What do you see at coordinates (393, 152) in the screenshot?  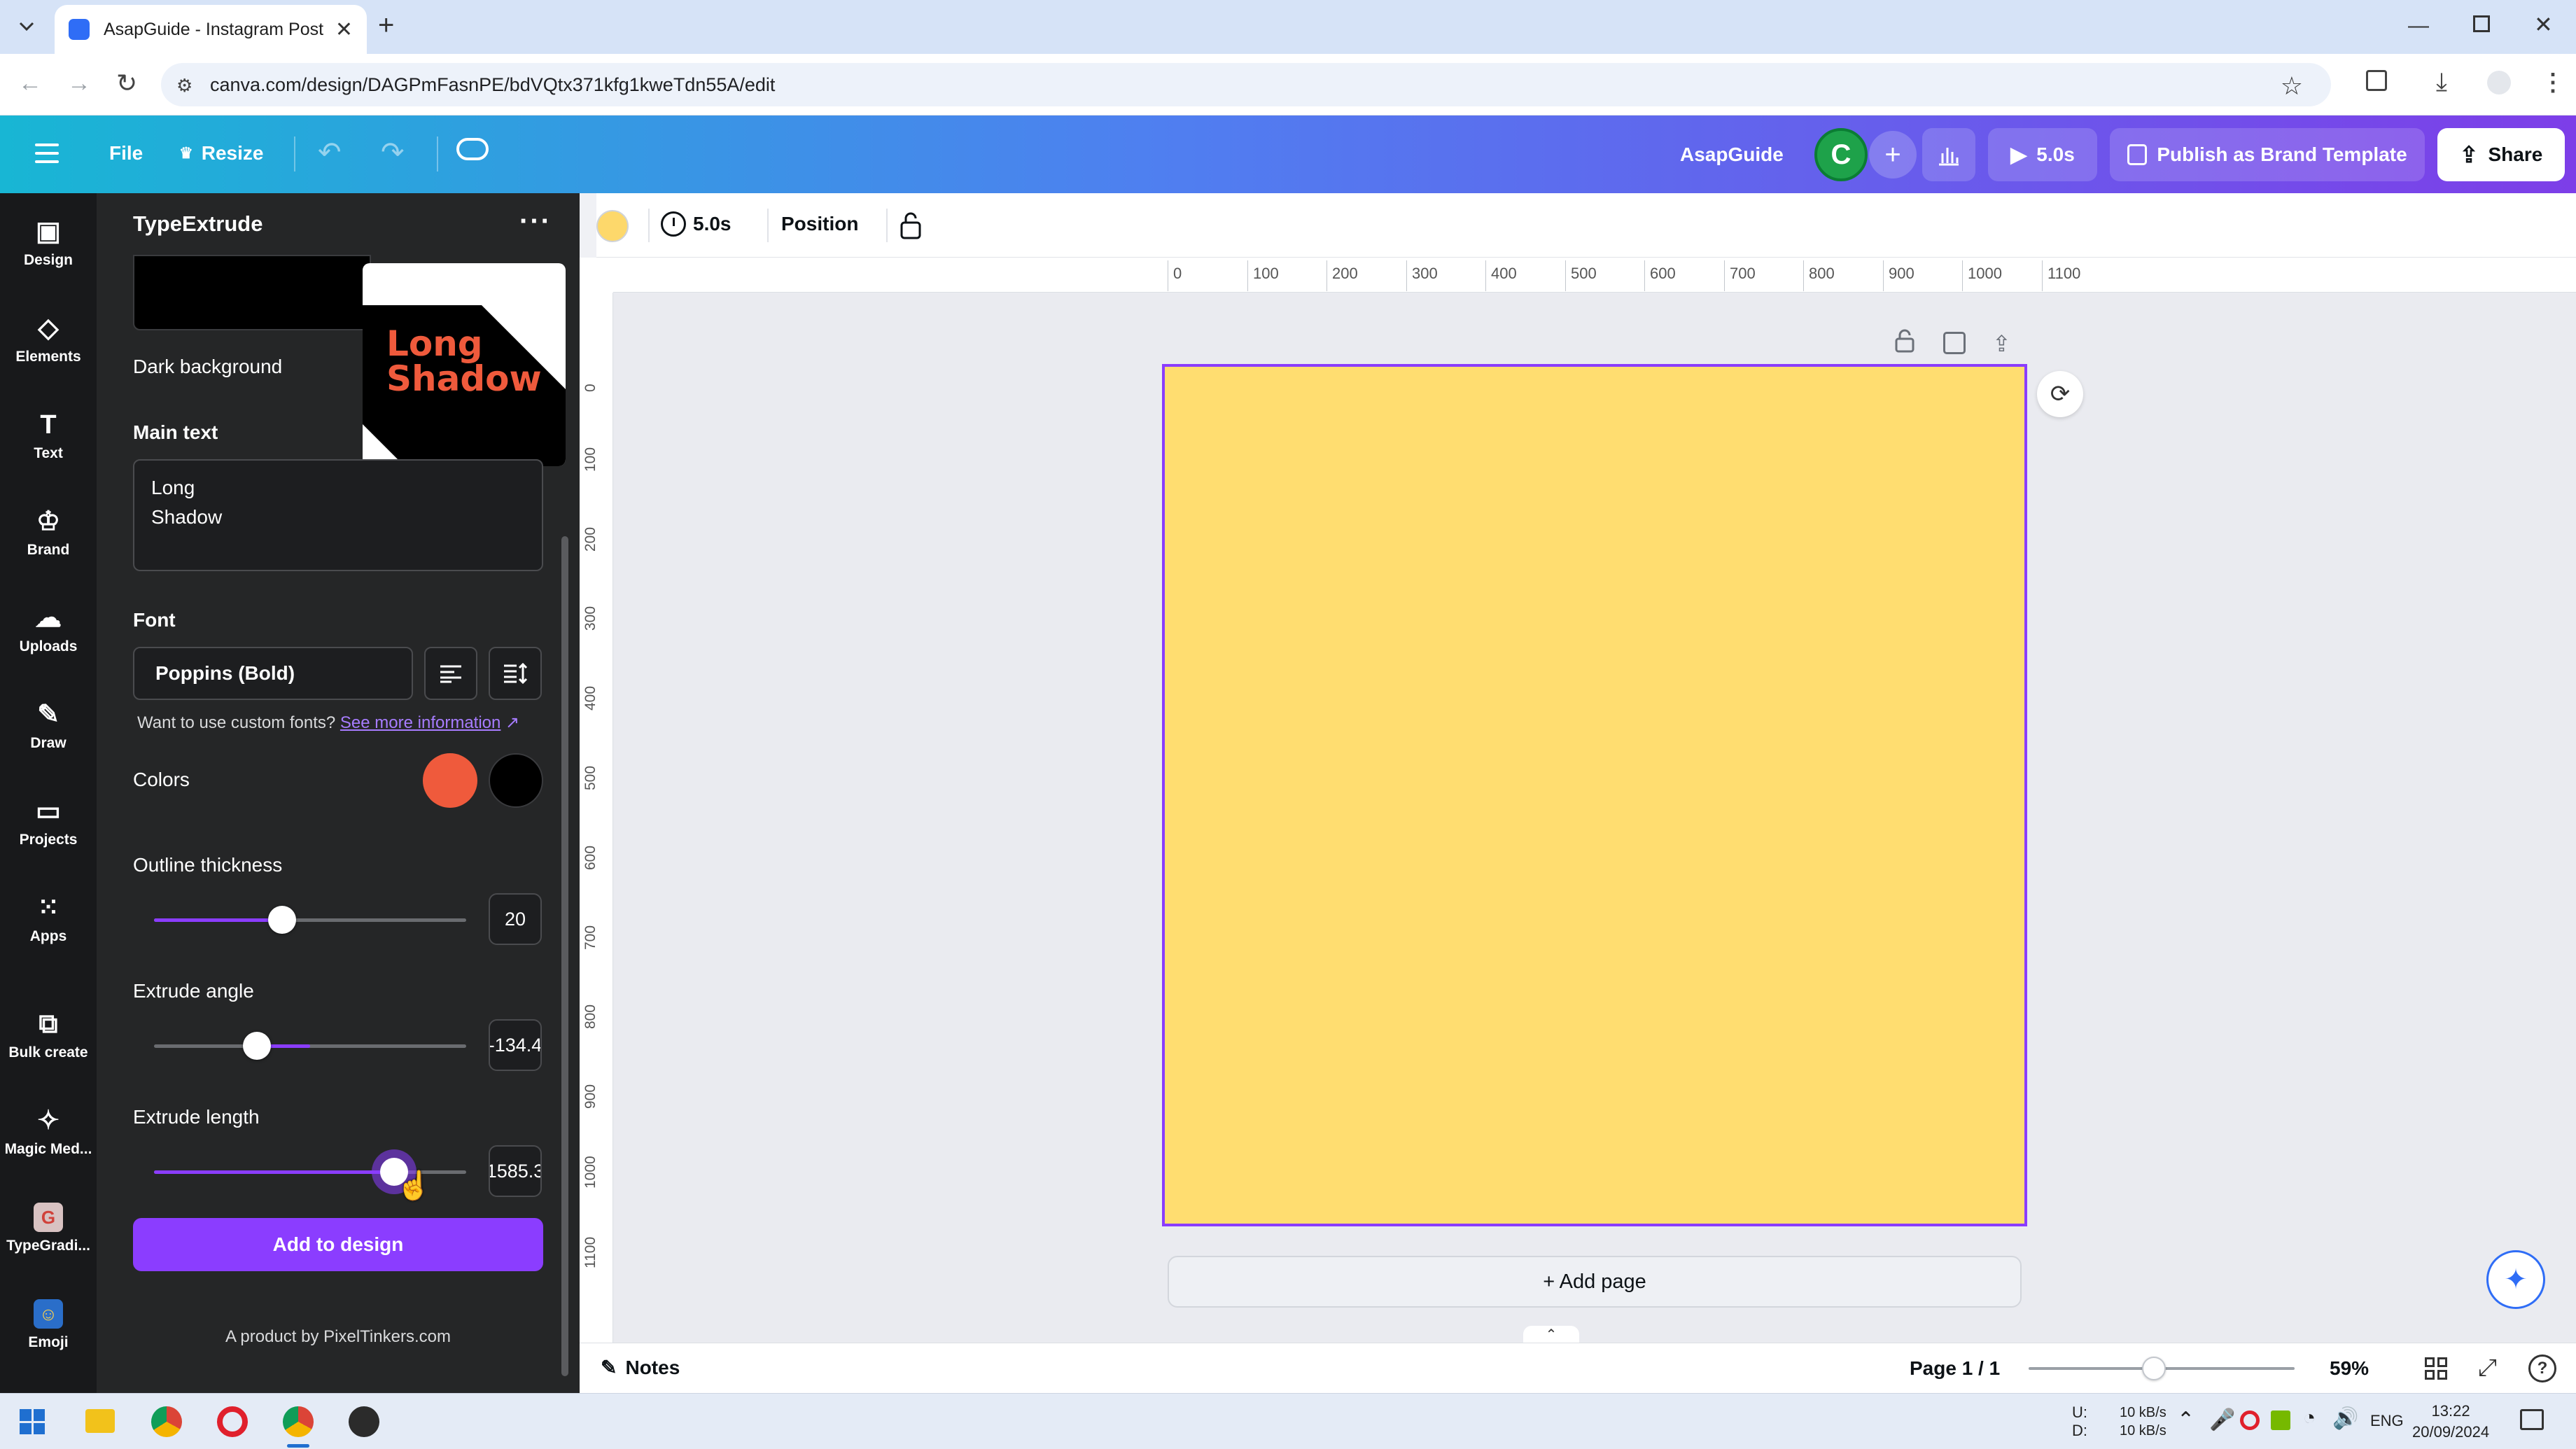 I see `redo-icon: ↷` at bounding box center [393, 152].